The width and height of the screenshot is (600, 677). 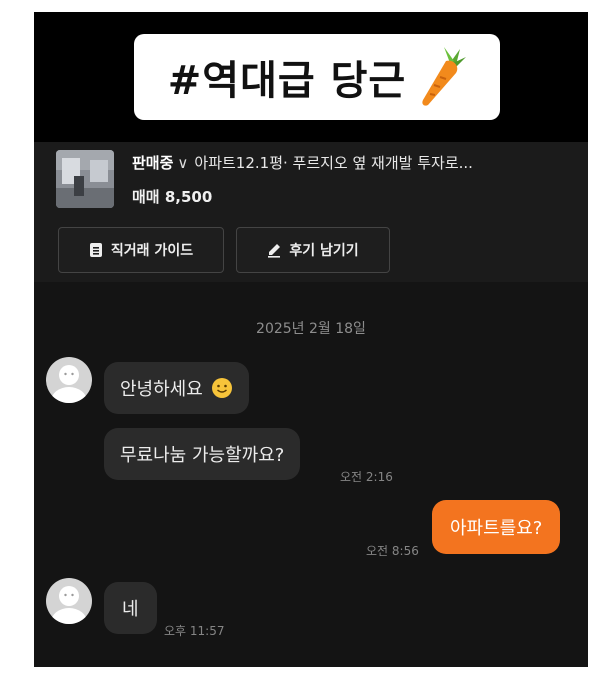 What do you see at coordinates (161, 389) in the screenshot?
I see `message-text: 안녕하세요` at bounding box center [161, 389].